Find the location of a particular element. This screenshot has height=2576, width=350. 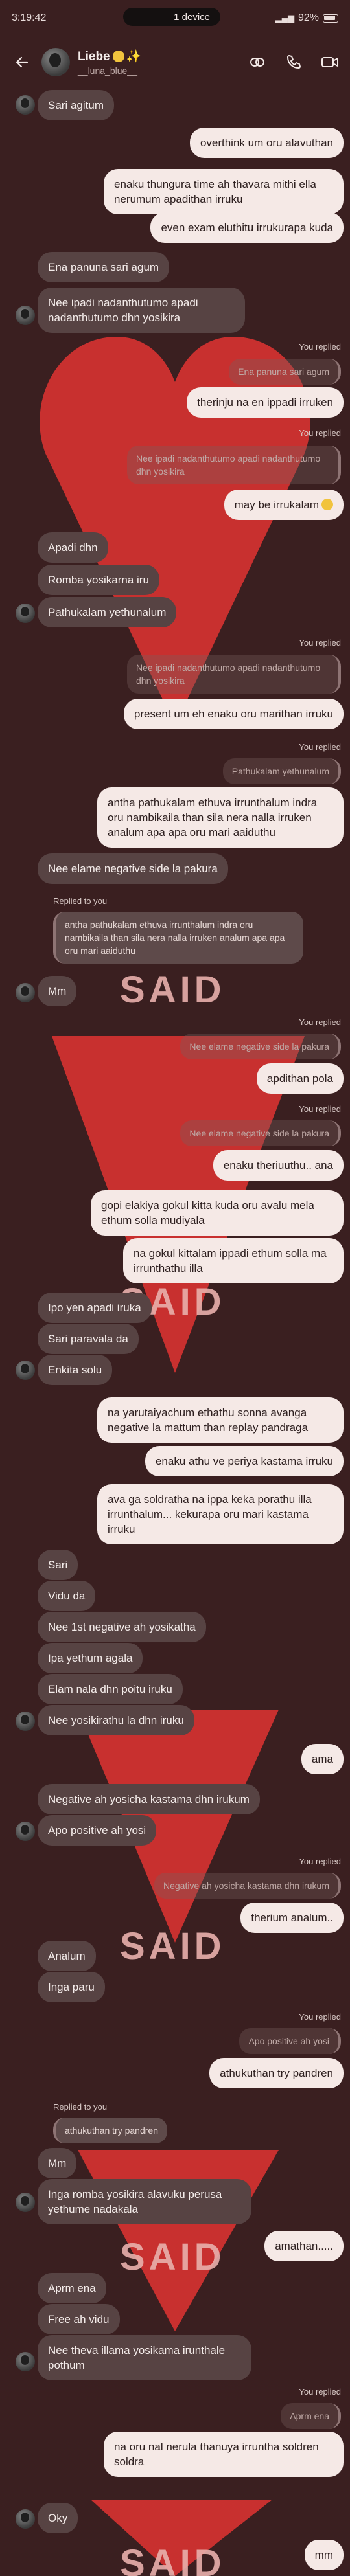

status-icons: ▂▄▆ 92% is located at coordinates (306, 18).